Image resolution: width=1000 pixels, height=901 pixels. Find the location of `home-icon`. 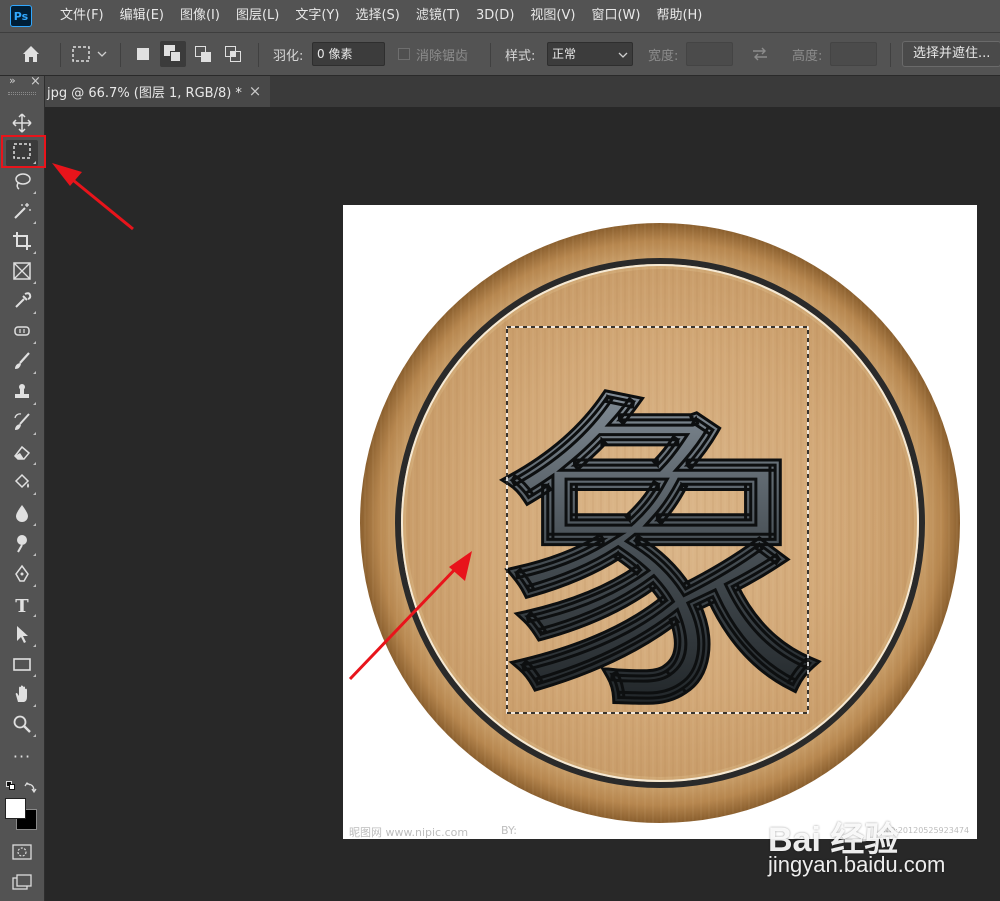

home-icon is located at coordinates (31, 54).